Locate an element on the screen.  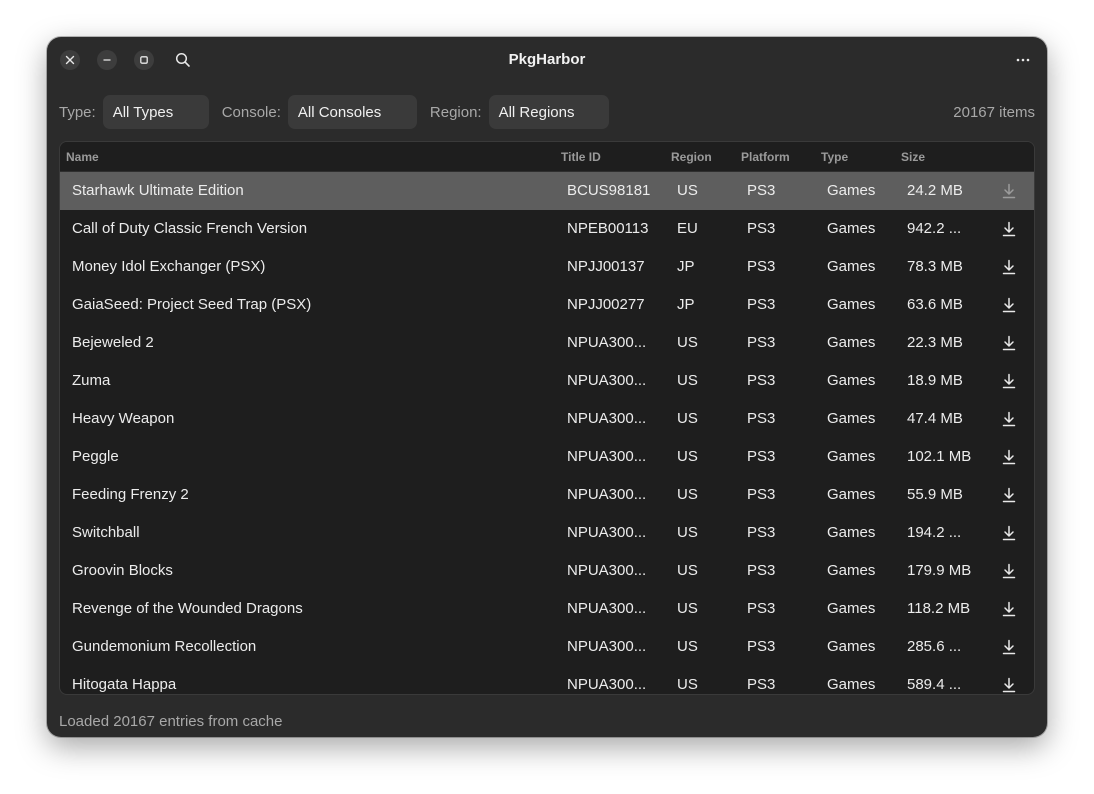
region-filter-dropdown: All Regions is located at coordinates (548, 112).